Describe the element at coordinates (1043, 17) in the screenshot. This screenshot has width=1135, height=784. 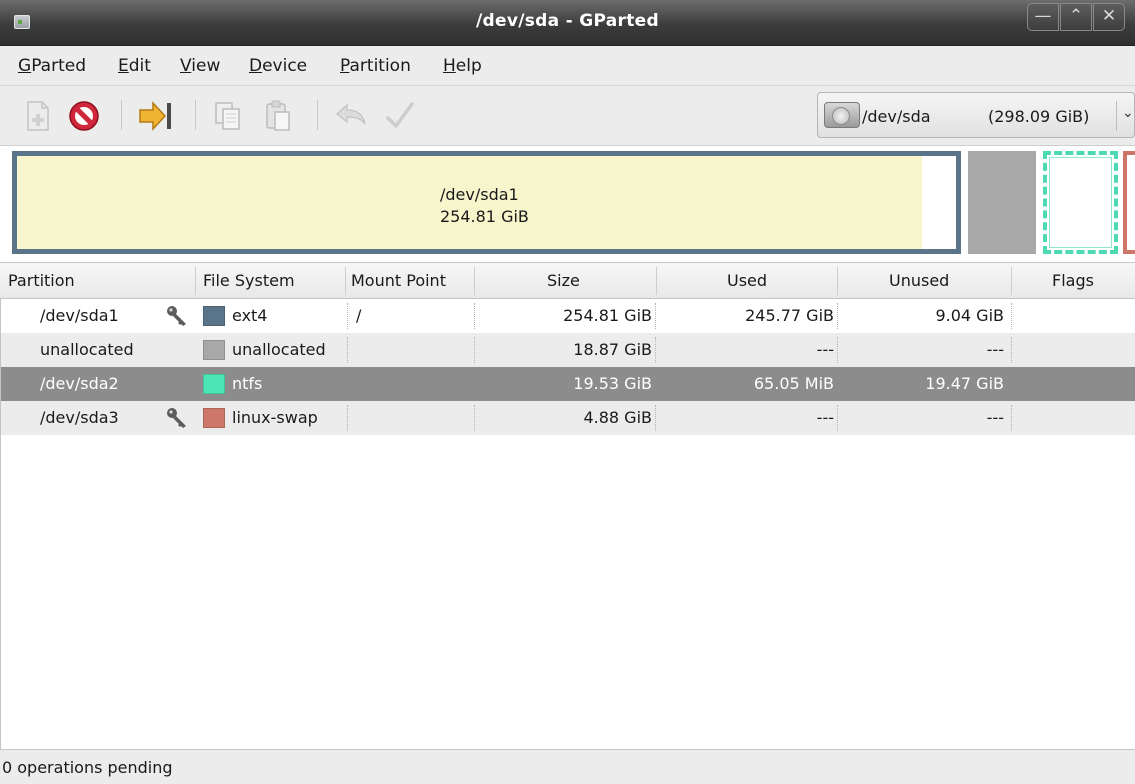
I see `minimize-button: —` at that location.